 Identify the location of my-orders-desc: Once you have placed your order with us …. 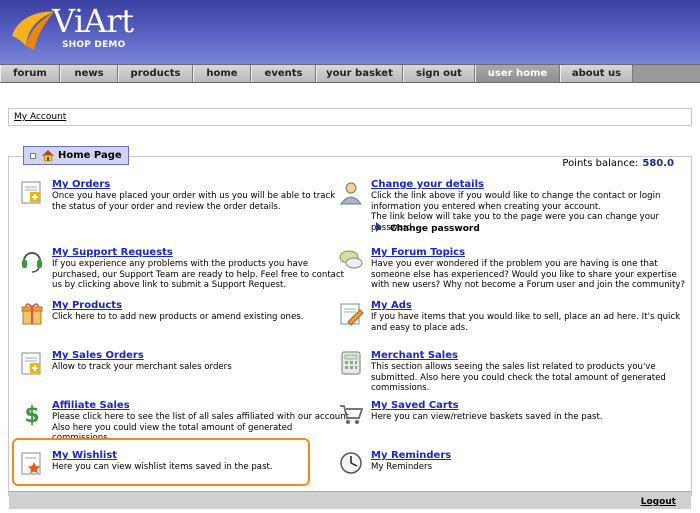
(194, 201).